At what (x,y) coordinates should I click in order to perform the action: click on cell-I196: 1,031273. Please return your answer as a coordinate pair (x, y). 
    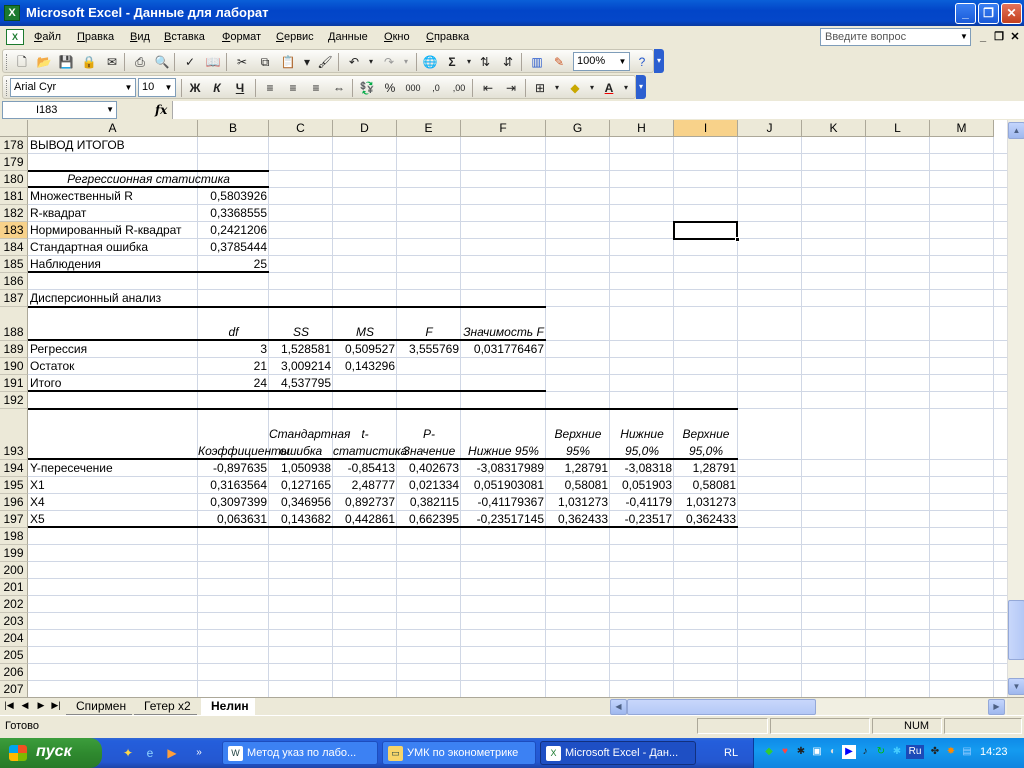
    Looking at the image, I should click on (706, 502).